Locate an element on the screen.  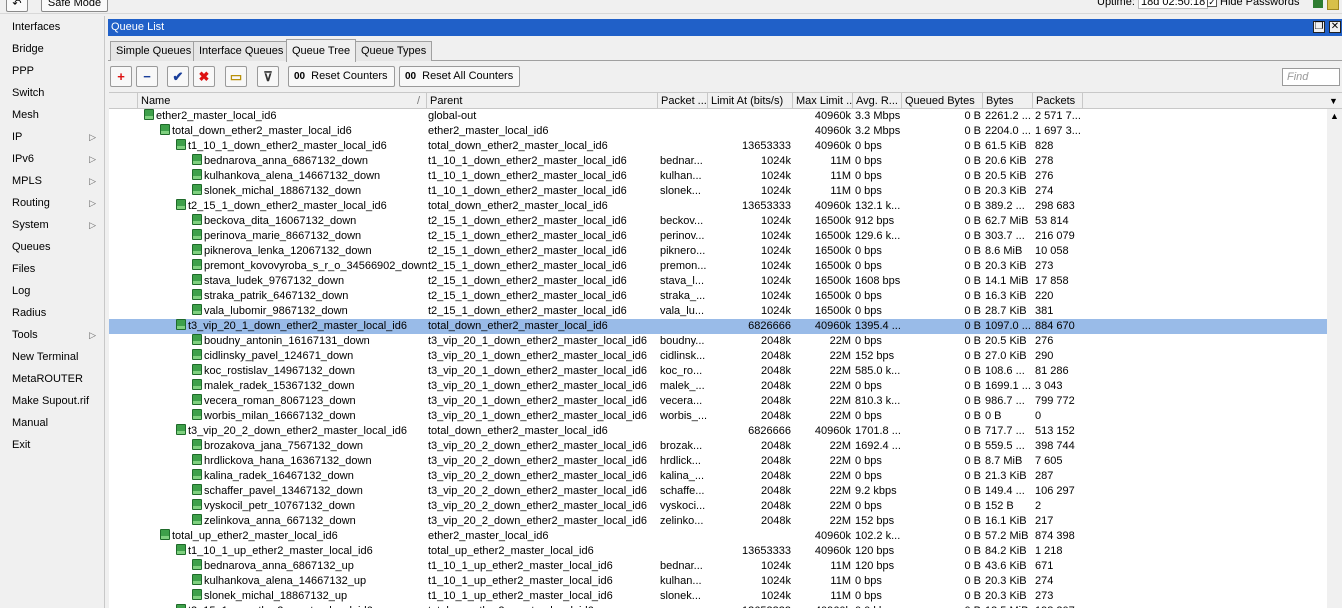
reset-counters-button: 00 Reset Counters is located at coordinates (341, 76).